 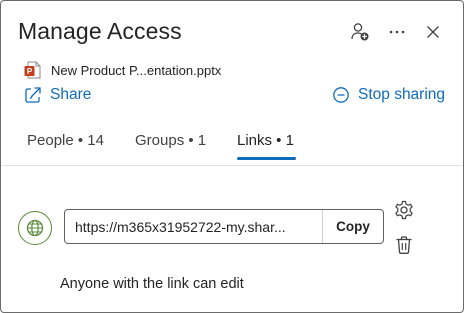 I want to click on stop-sharing-button: Stop sharing, so click(x=388, y=95).